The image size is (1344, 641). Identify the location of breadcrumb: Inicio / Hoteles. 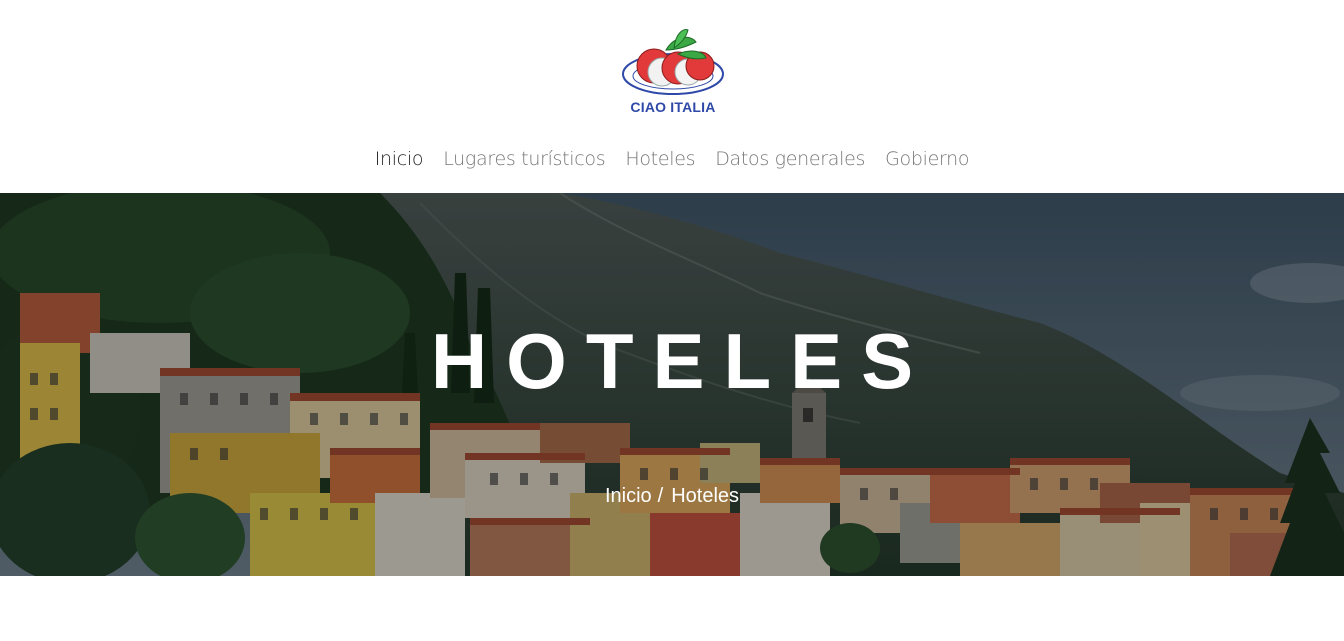
(672, 496).